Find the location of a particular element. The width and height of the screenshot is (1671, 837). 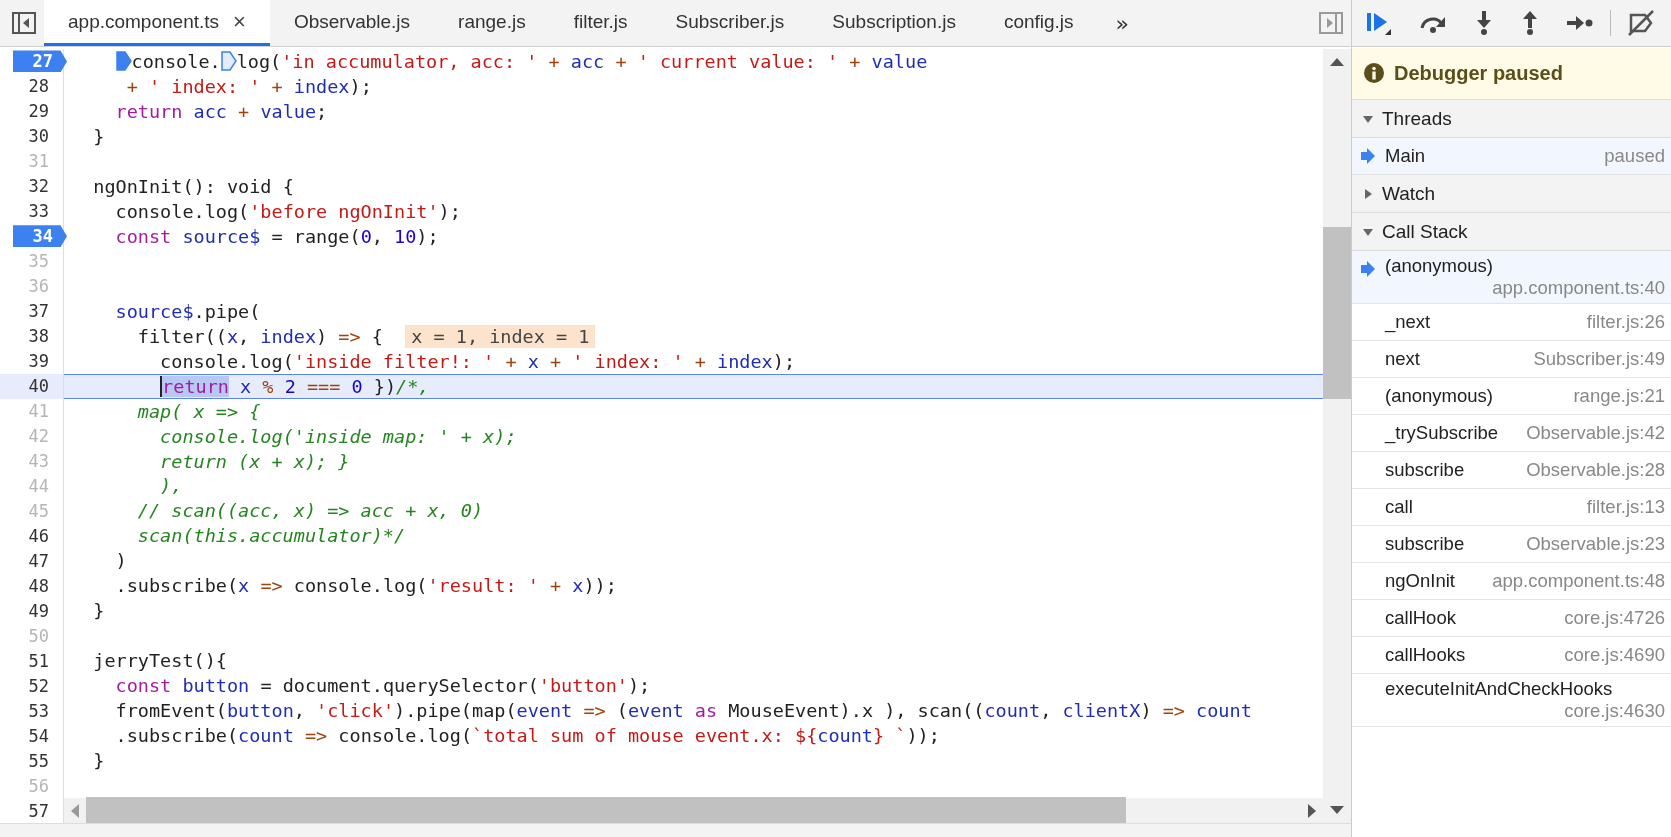

line-number: 48 is located at coordinates (45, 585).